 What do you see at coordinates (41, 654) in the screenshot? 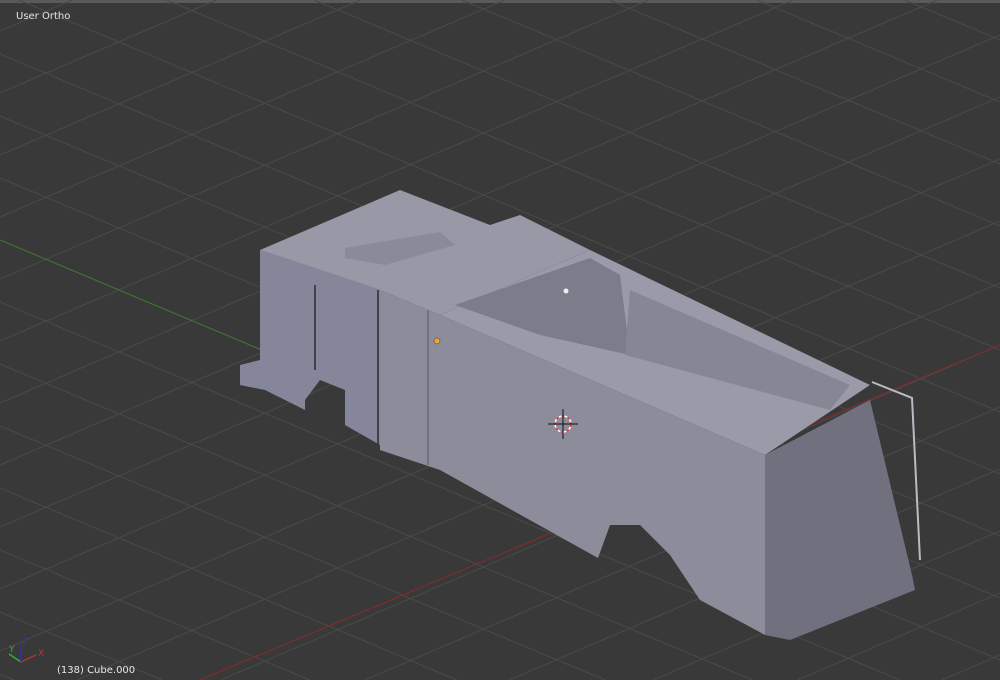
I see `gizmo-x-label: X` at bounding box center [41, 654].